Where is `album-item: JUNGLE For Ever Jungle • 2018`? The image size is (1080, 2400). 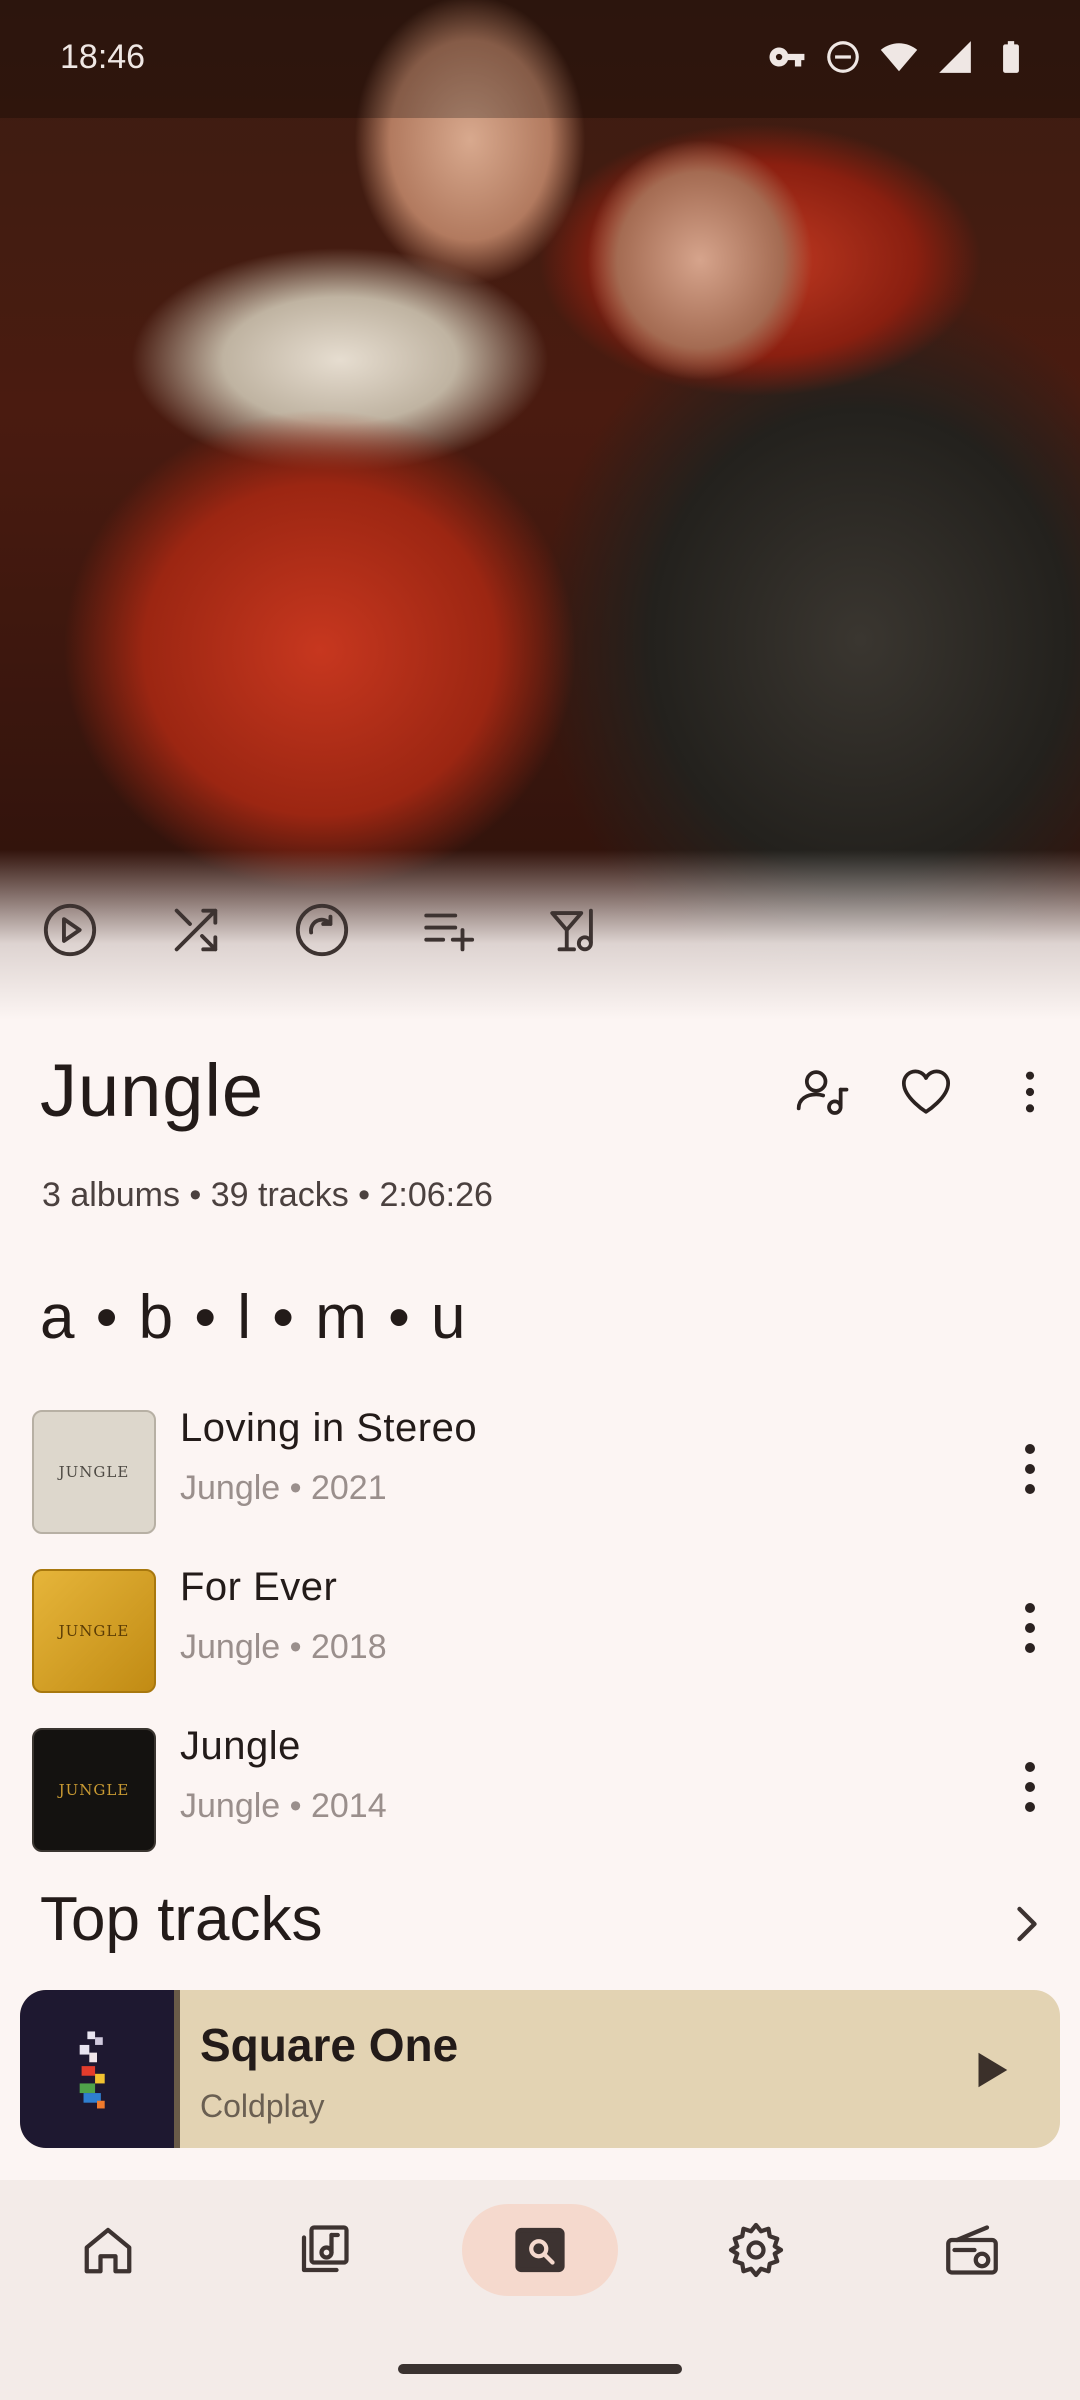 album-item: JUNGLE For Ever Jungle • 2018 is located at coordinates (547, 1630).